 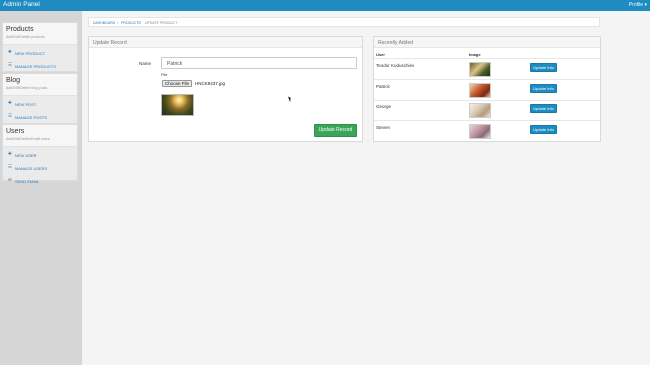 What do you see at coordinates (145, 63) in the screenshot?
I see `name-label: Name` at bounding box center [145, 63].